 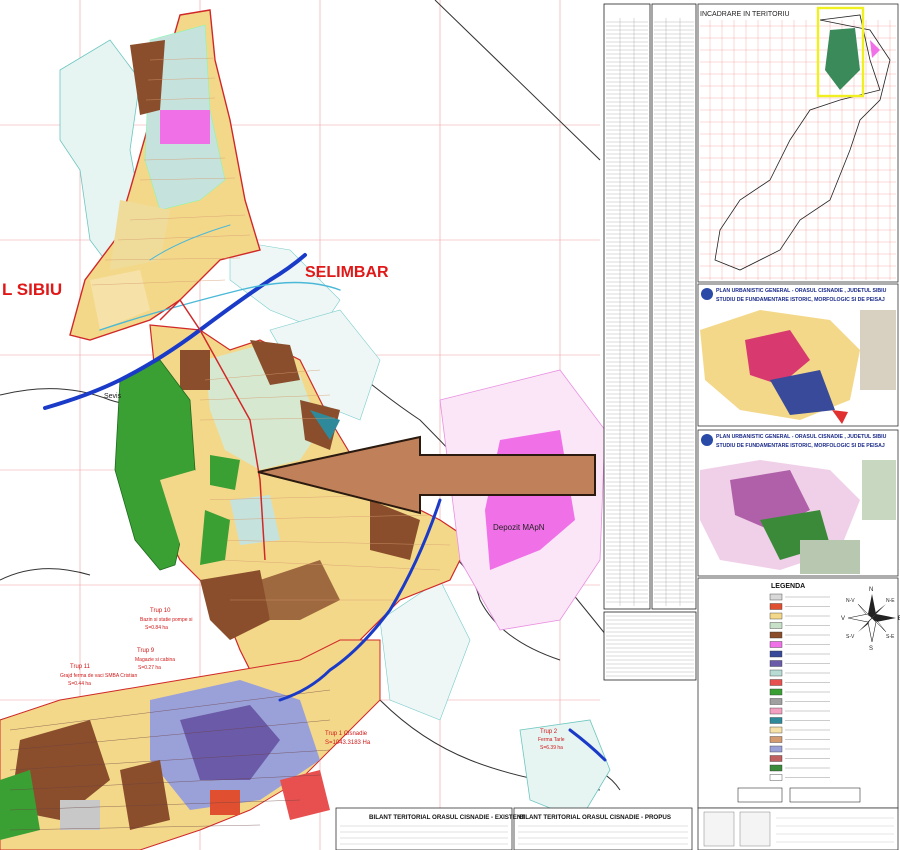 I want to click on svg-text:Grajd ferma de vaci SMBA Crist: Grajd ferma de vaci SMBA Cristian, so click(x=98, y=676).